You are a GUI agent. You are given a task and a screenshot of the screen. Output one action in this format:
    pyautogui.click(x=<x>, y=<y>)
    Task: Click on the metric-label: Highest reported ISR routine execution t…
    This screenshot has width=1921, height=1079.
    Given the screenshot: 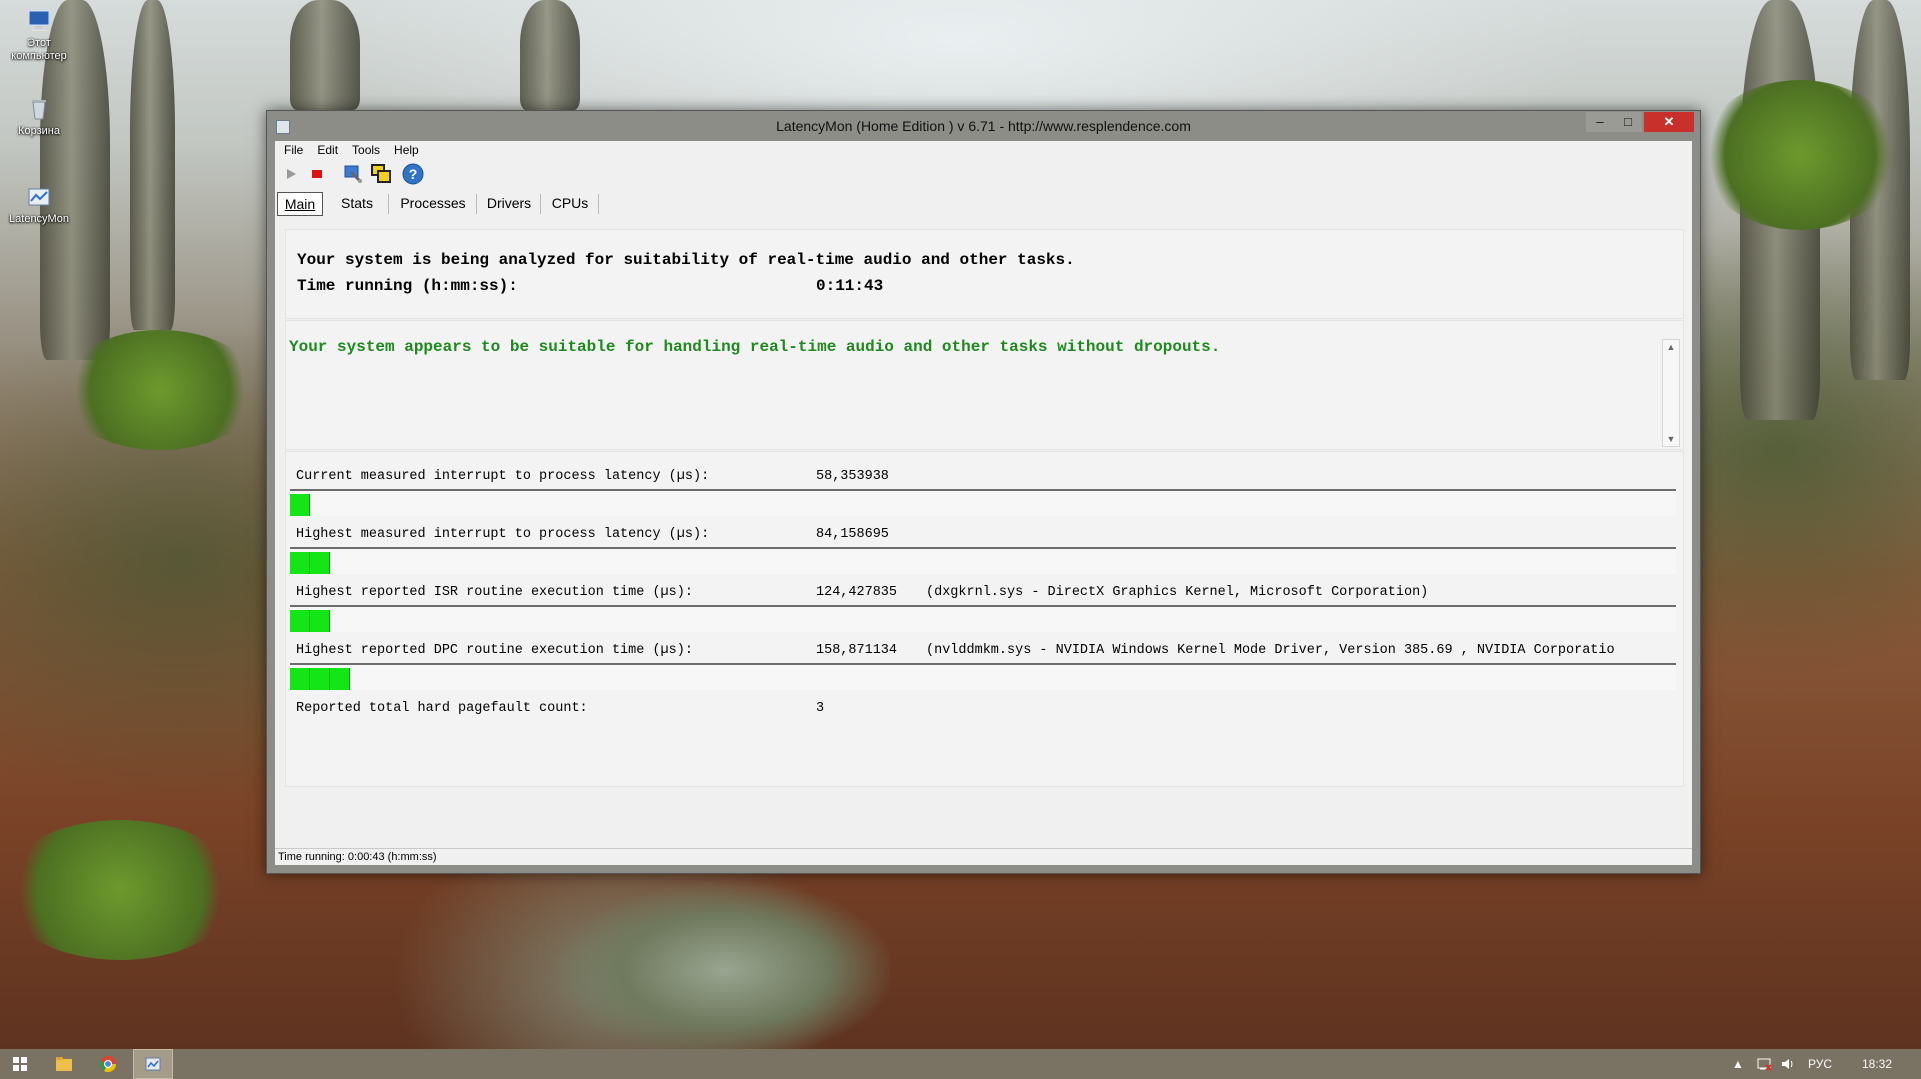 What is the action you would take?
    pyautogui.click(x=494, y=592)
    